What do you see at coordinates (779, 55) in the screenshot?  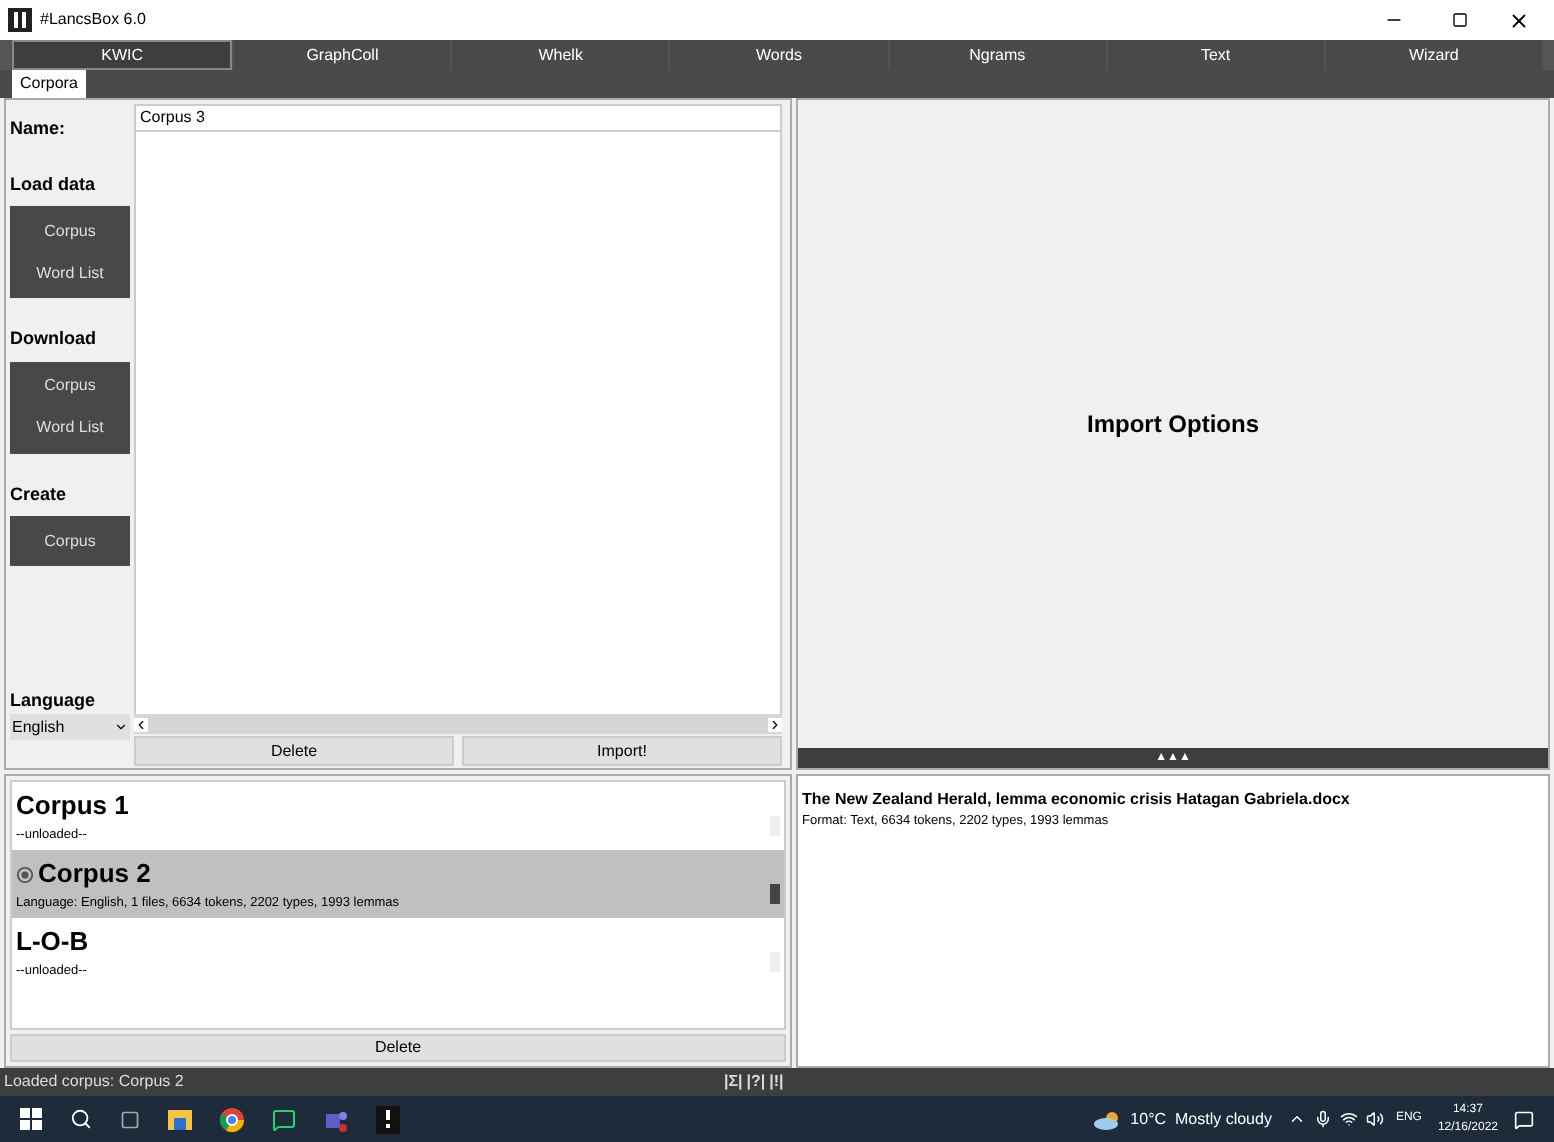 I see `tab: Words` at bounding box center [779, 55].